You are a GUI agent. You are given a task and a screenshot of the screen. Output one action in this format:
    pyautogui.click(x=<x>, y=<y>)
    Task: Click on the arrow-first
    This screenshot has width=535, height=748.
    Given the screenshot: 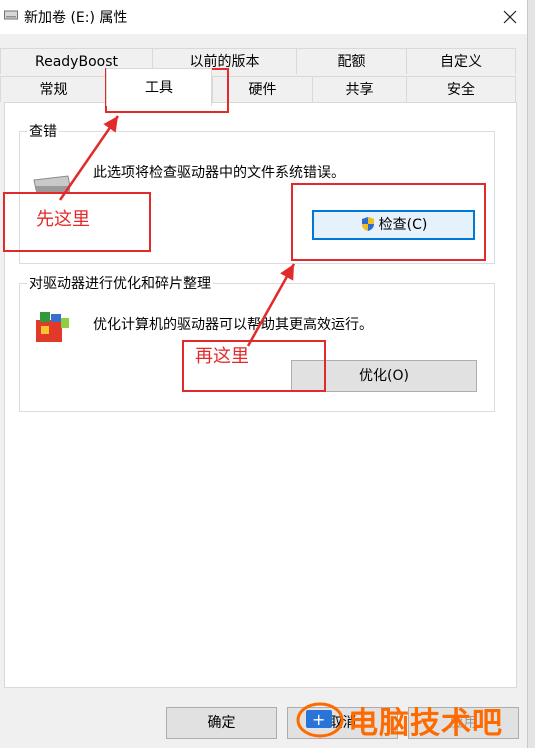 What is the action you would take?
    pyautogui.click(x=89, y=158)
    